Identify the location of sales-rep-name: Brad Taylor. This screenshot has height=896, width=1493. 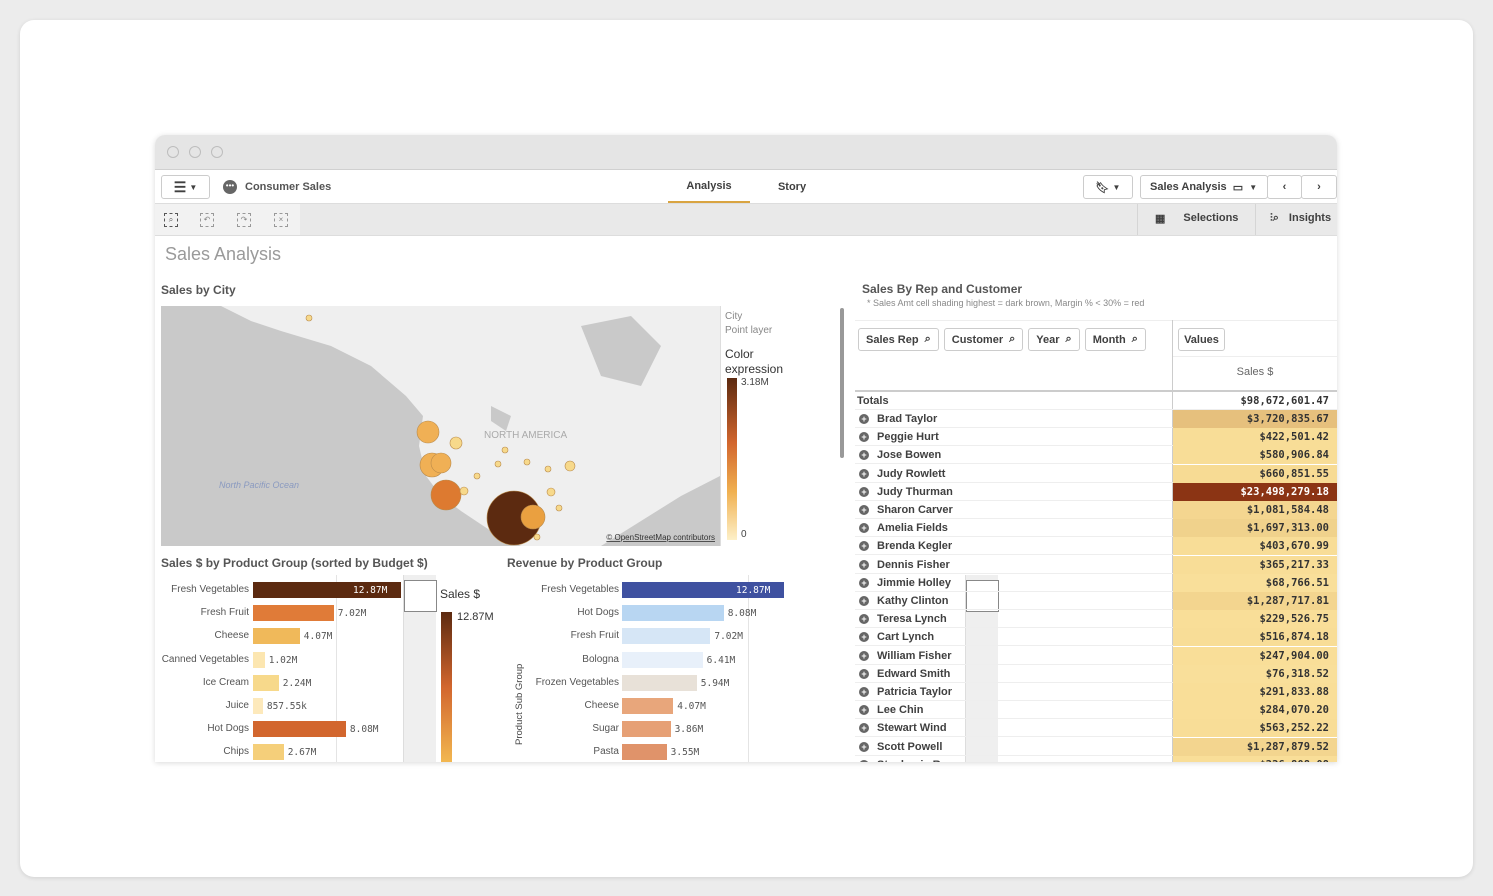
(907, 419).